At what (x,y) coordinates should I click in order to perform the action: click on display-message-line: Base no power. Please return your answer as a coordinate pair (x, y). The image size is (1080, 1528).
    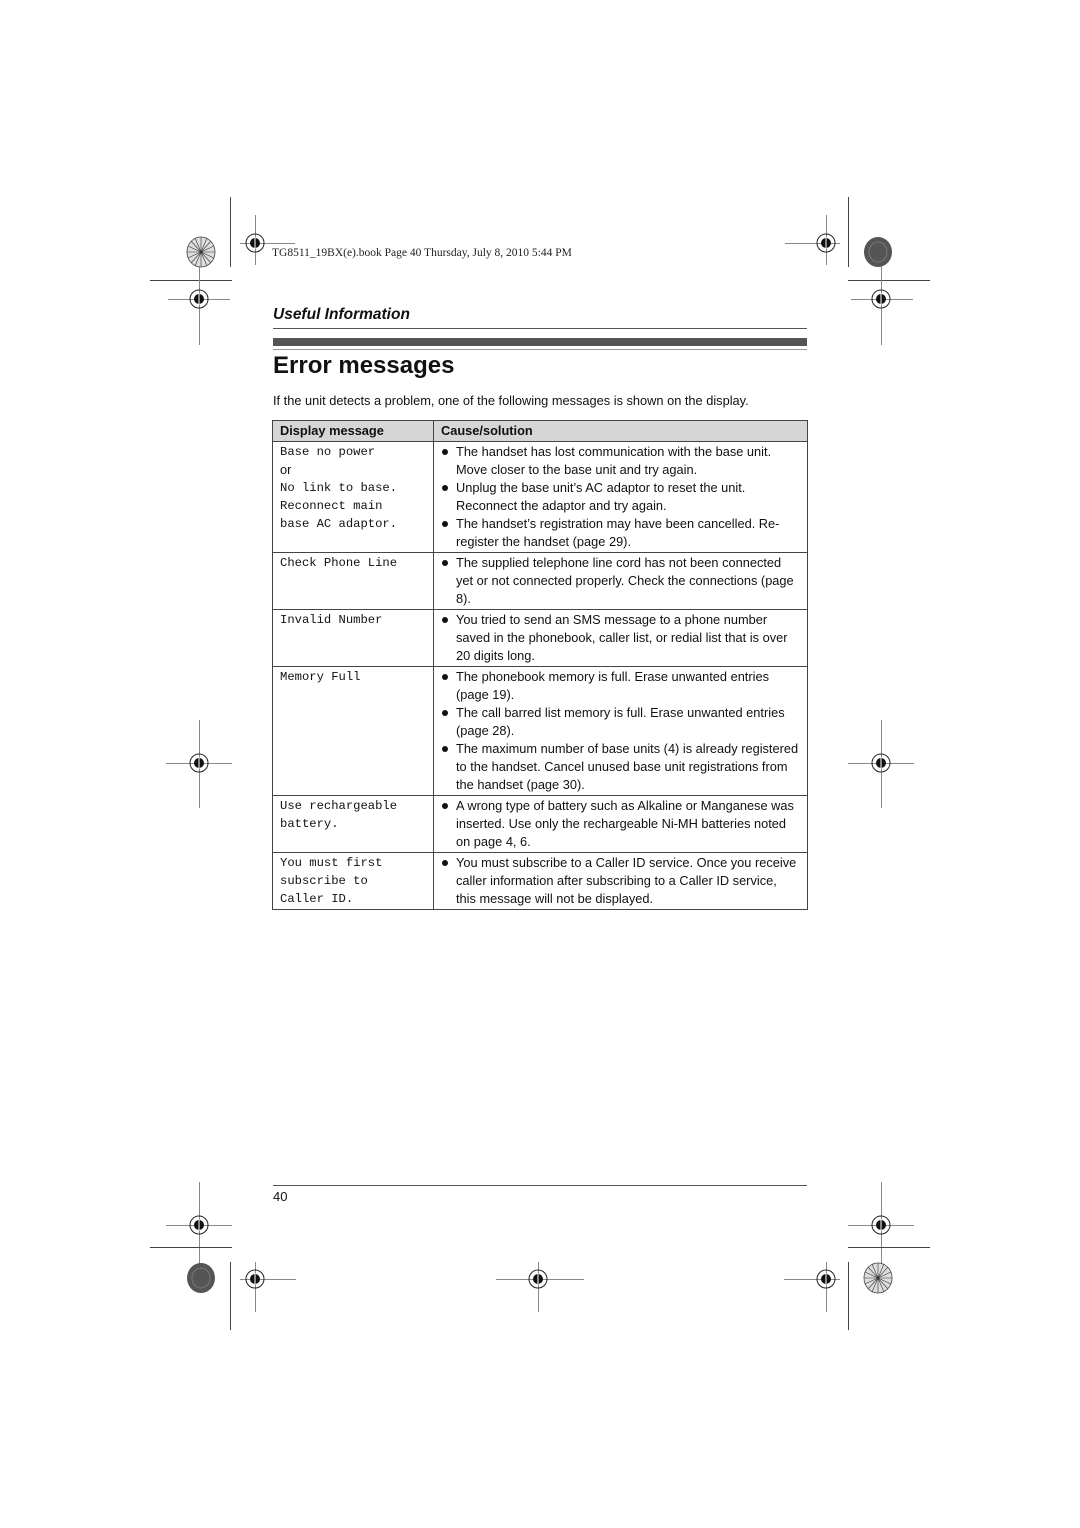
    Looking at the image, I should click on (328, 452).